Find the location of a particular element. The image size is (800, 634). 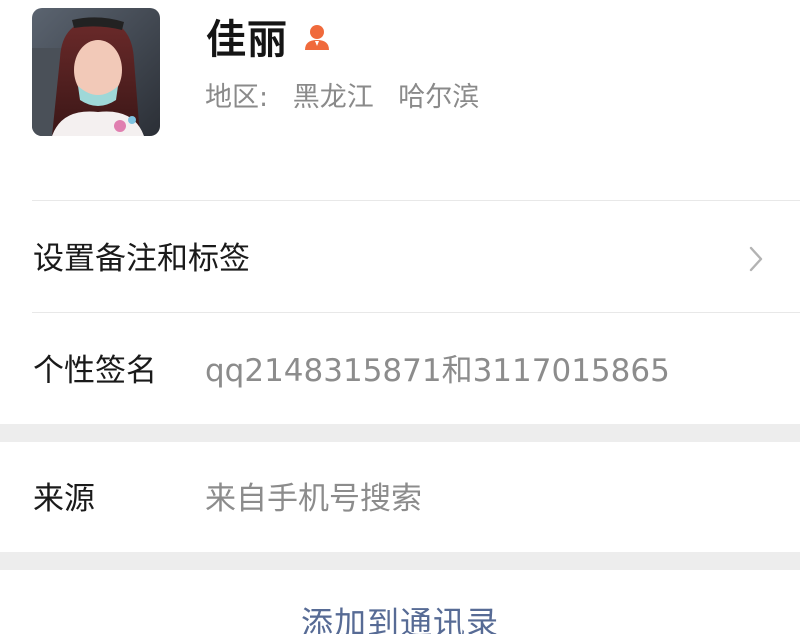

region-label: 地区: is located at coordinates (237, 97).